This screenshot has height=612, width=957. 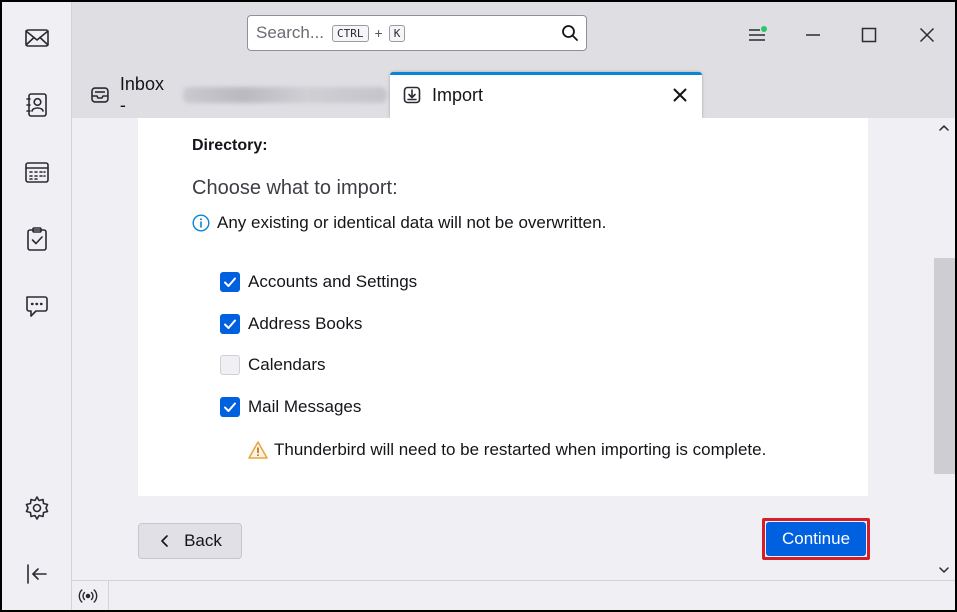 I want to click on scroll-thumb, so click(x=944, y=366).